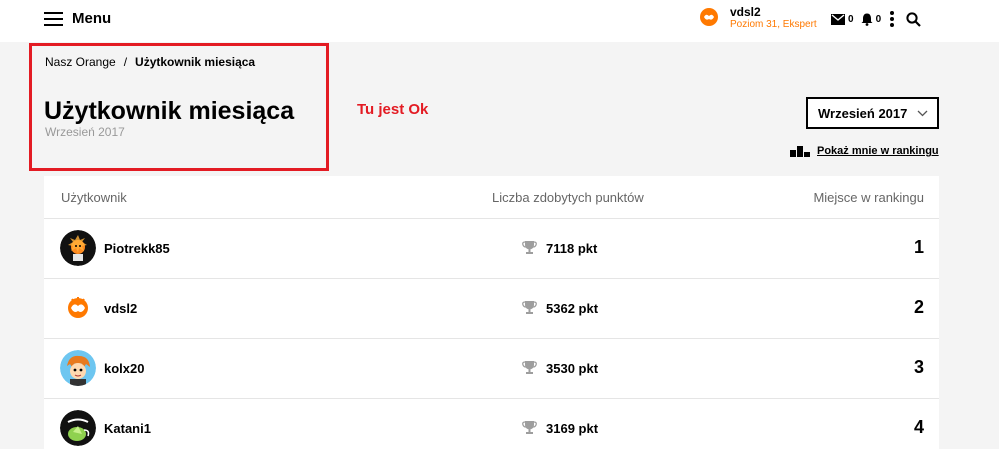  Describe the element at coordinates (913, 19) in the screenshot. I see `search-icon` at that location.